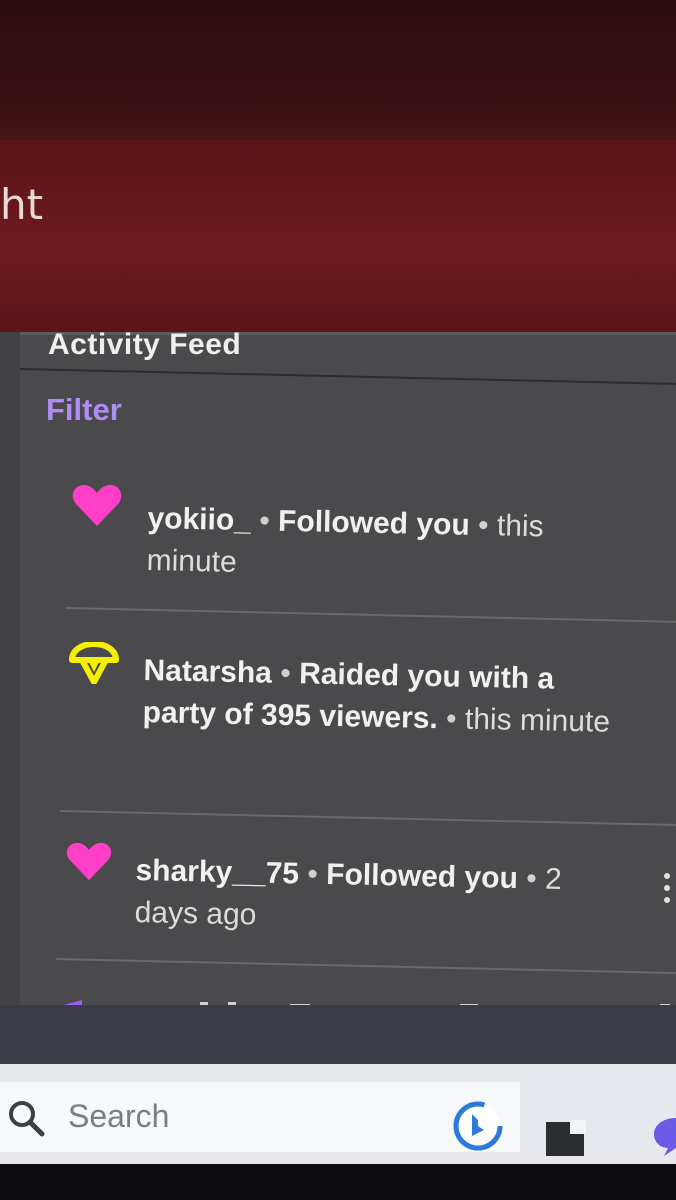 This screenshot has height=1200, width=676. I want to click on activity-feed-title: Activity Feed, so click(145, 344).